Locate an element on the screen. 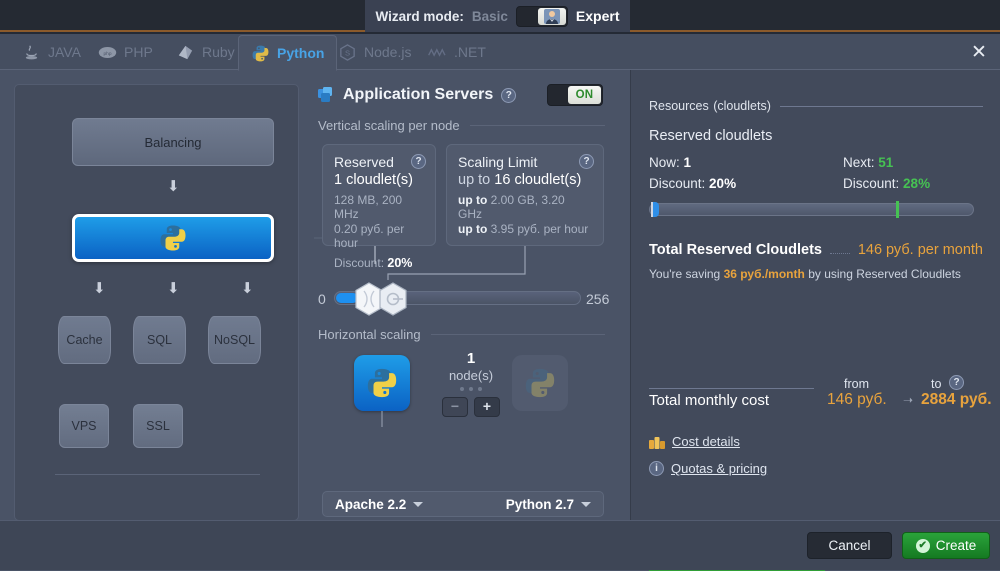 The height and width of the screenshot is (571, 1000). topology-node-label: SQL is located at coordinates (159, 340).